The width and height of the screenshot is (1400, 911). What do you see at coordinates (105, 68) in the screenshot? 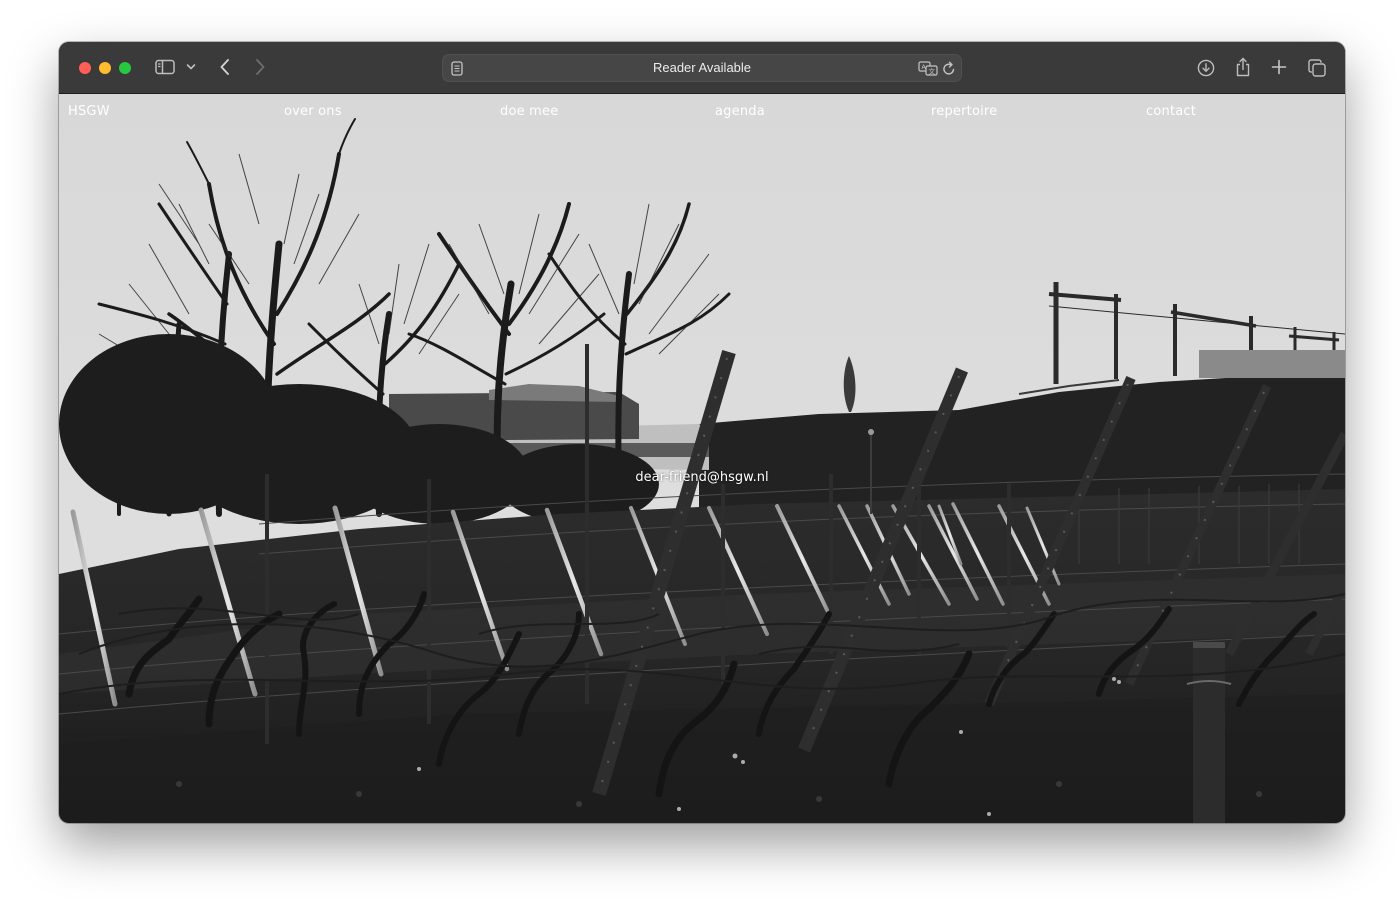
I see `minimize-window-button` at bounding box center [105, 68].